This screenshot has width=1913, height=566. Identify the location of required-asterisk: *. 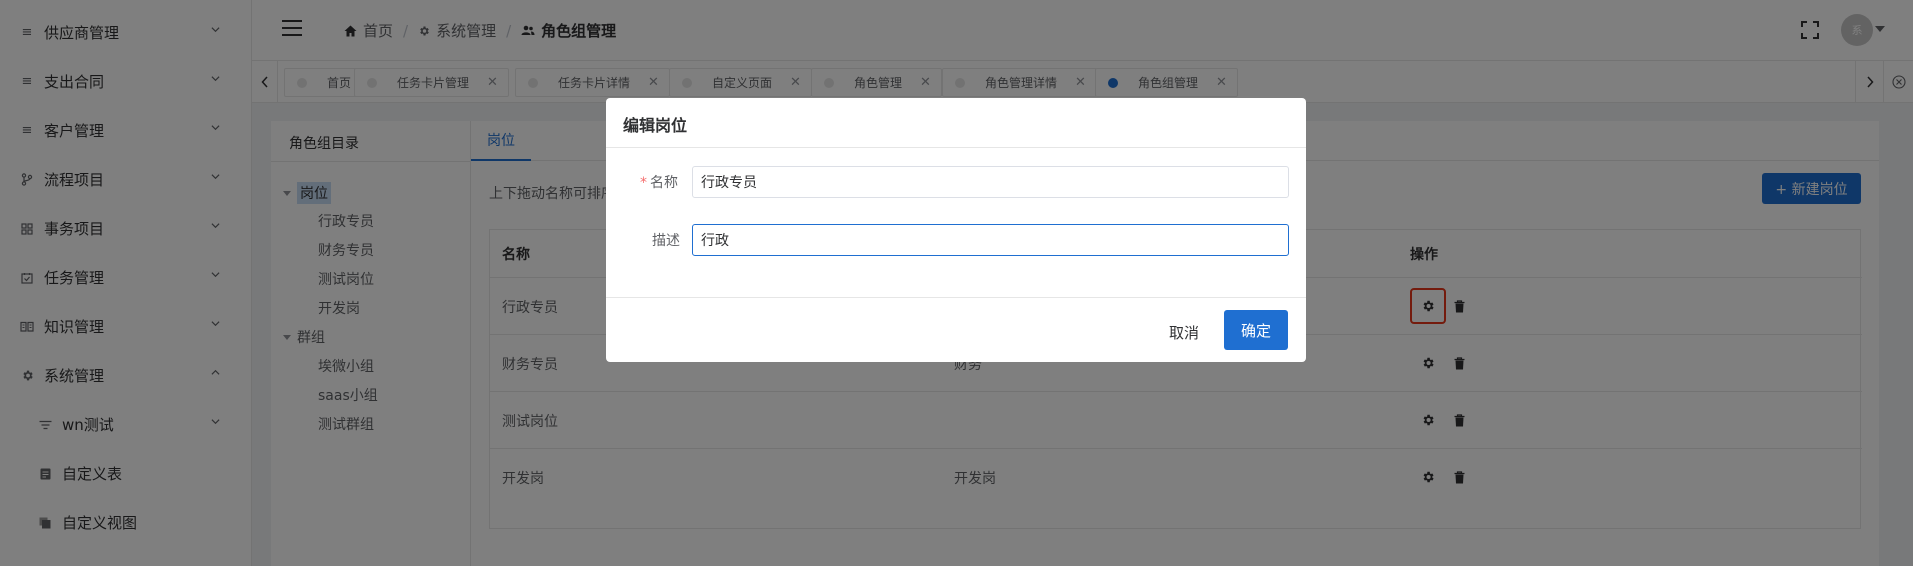
(643, 183).